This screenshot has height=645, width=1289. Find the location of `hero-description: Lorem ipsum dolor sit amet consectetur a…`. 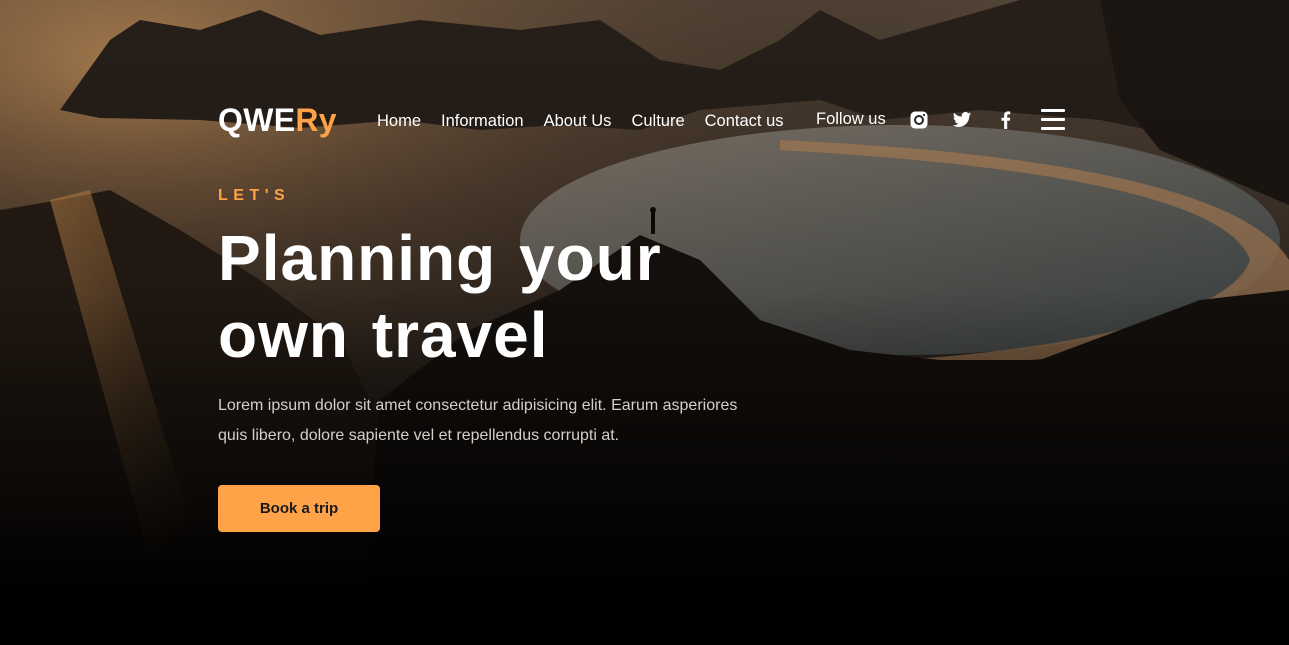

hero-description: Lorem ipsum dolor sit amet consectetur a… is located at coordinates (478, 420).